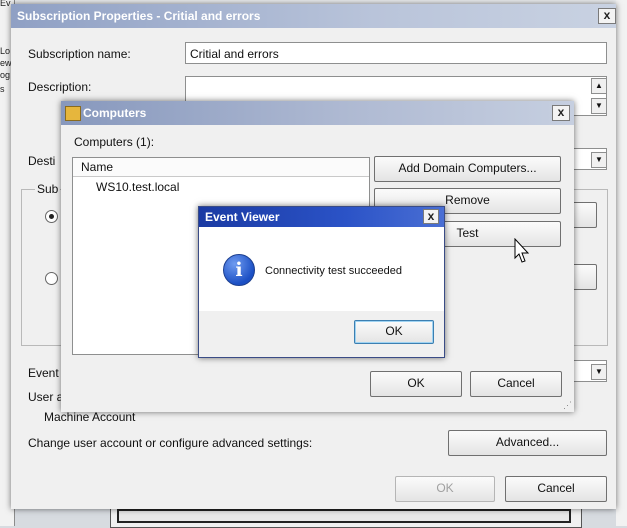 This screenshot has height=528, width=627. Describe the element at coordinates (51, 216) in the screenshot. I see `collector-initiated-radio` at that location.